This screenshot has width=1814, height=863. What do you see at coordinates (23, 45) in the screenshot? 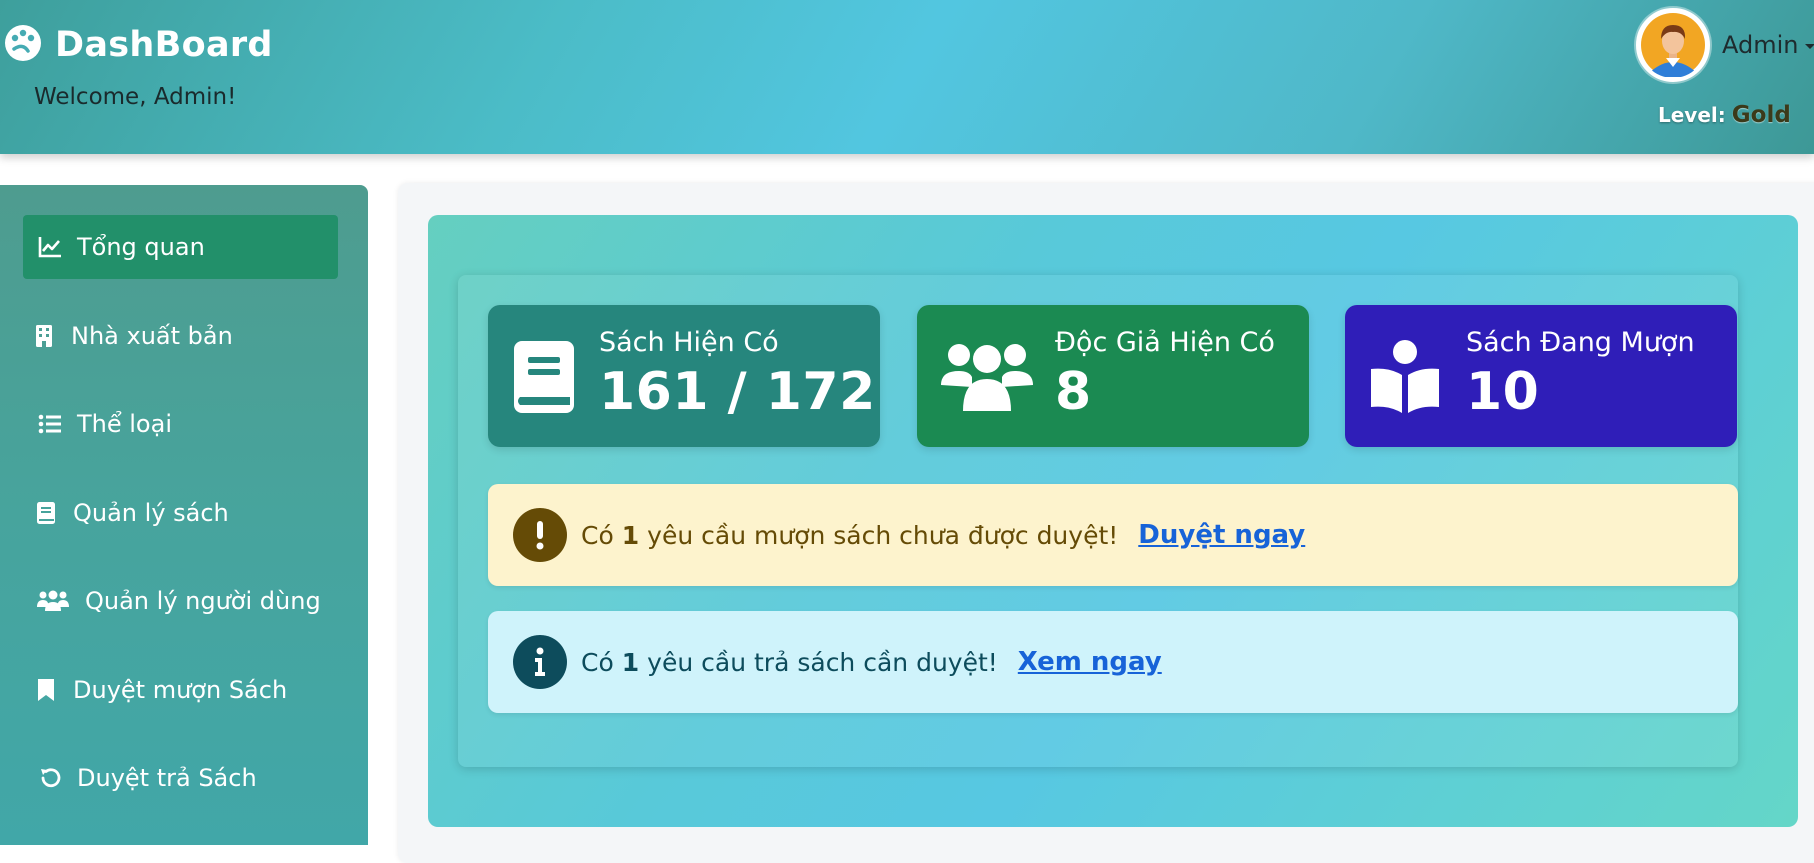
I see `palette-icon` at bounding box center [23, 45].